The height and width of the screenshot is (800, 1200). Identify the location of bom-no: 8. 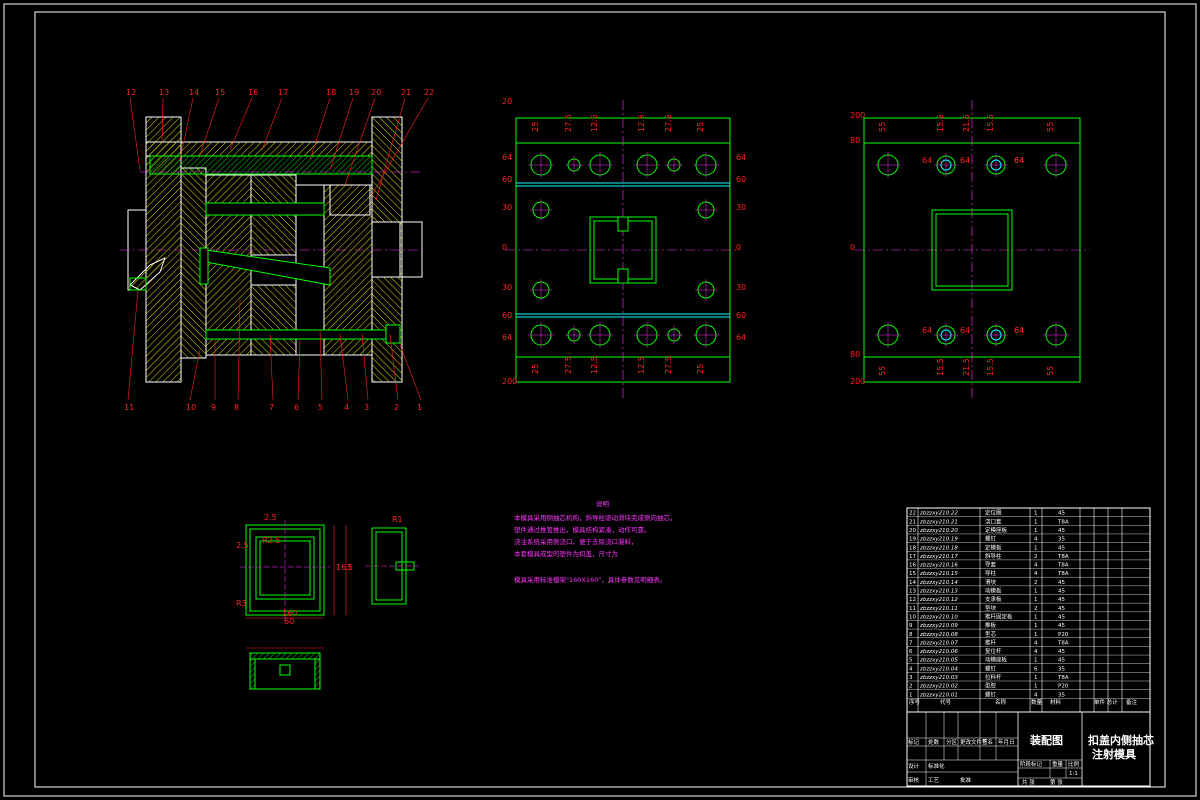
(911, 635).